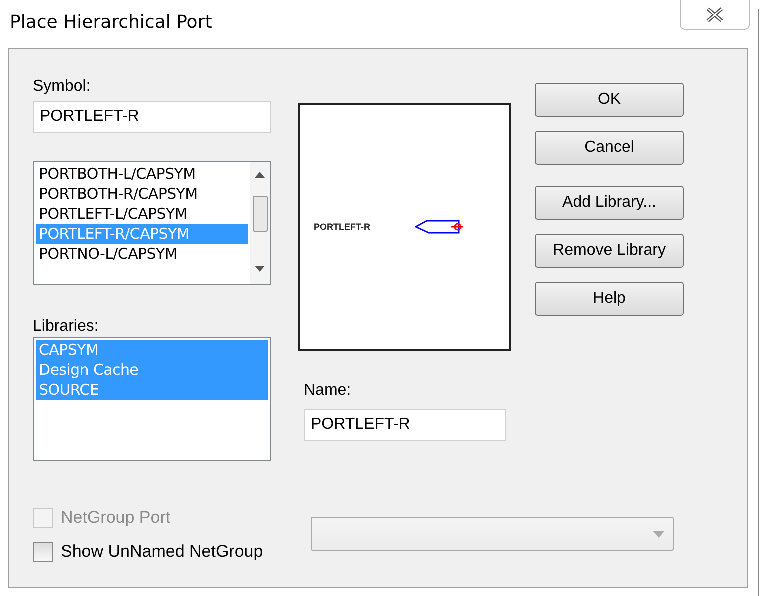 This screenshot has width=760, height=596. What do you see at coordinates (328, 391) in the screenshot?
I see `name-label: Name:` at bounding box center [328, 391].